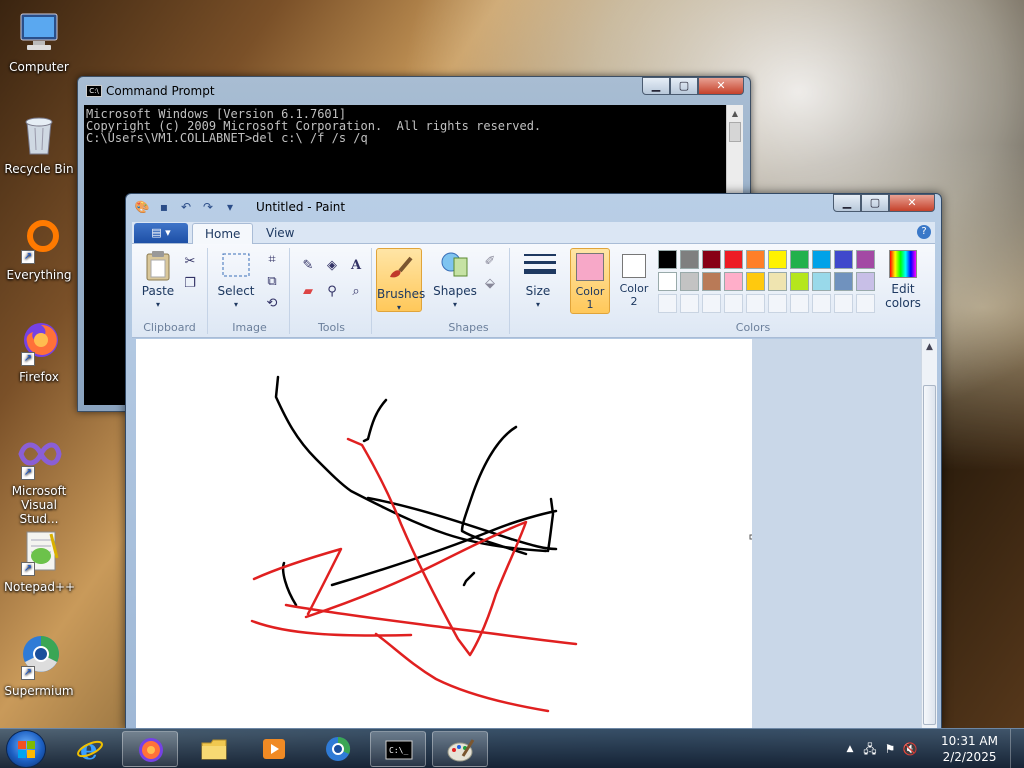  Describe the element at coordinates (356, 292) in the screenshot. I see `magnifier-icon: ⌕` at that location.